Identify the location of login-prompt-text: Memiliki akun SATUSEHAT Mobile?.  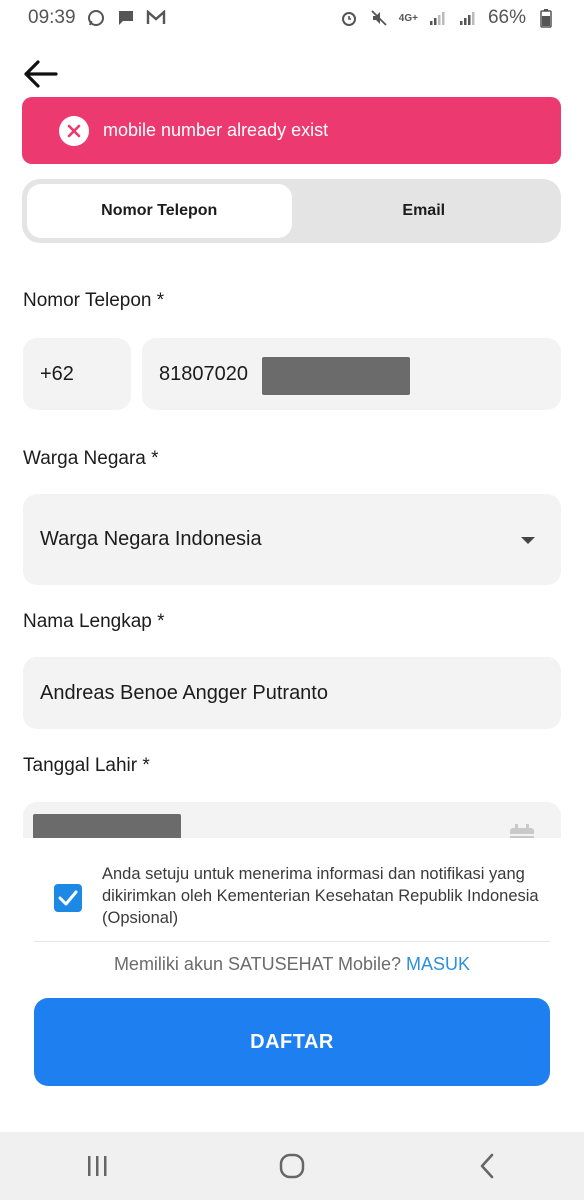
(257, 964).